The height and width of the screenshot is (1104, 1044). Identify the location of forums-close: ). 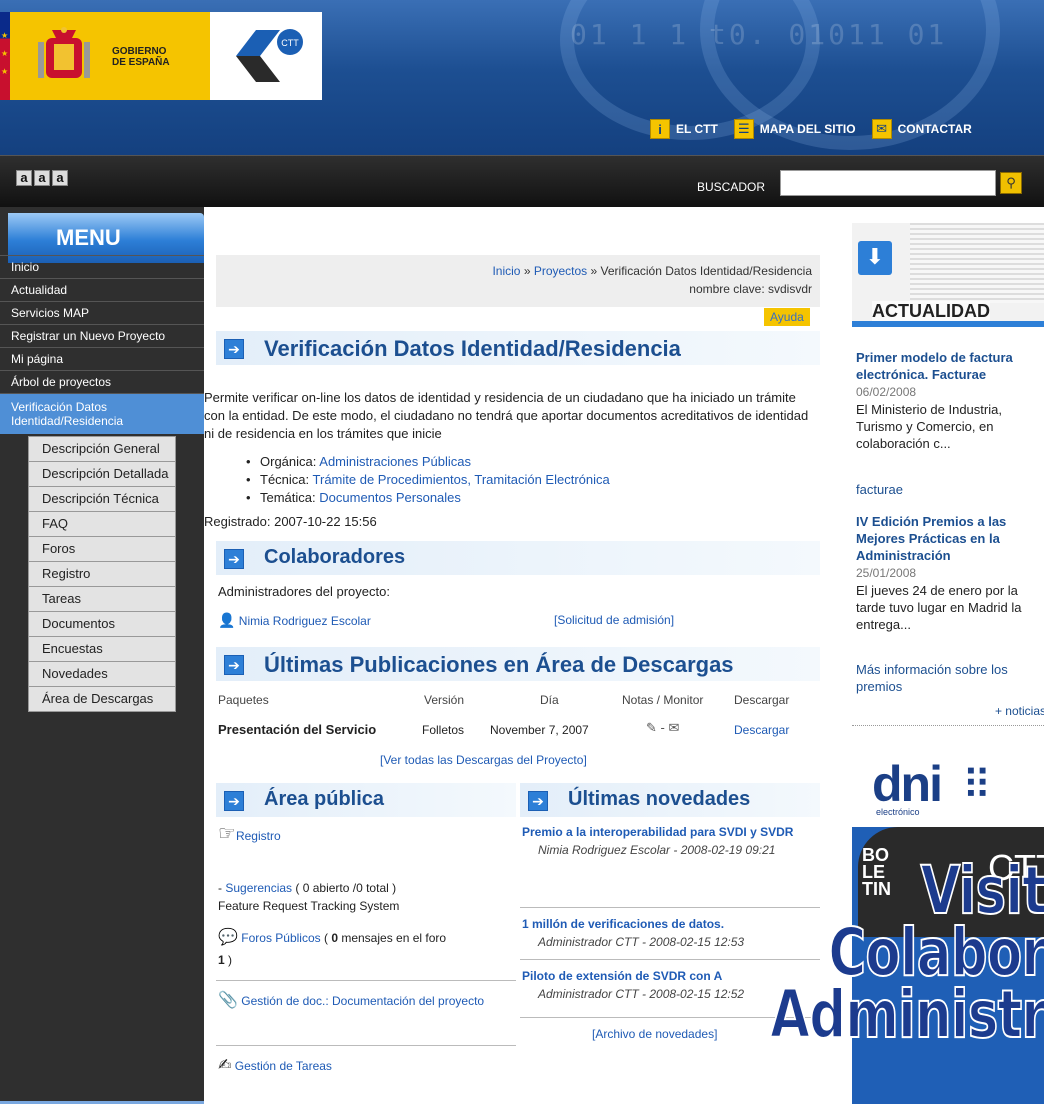
(228, 960).